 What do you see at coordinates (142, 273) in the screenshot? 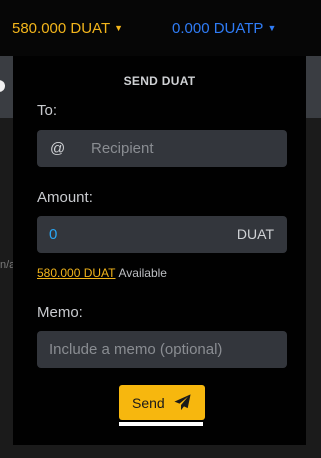
I see `available-label: Available` at bounding box center [142, 273].